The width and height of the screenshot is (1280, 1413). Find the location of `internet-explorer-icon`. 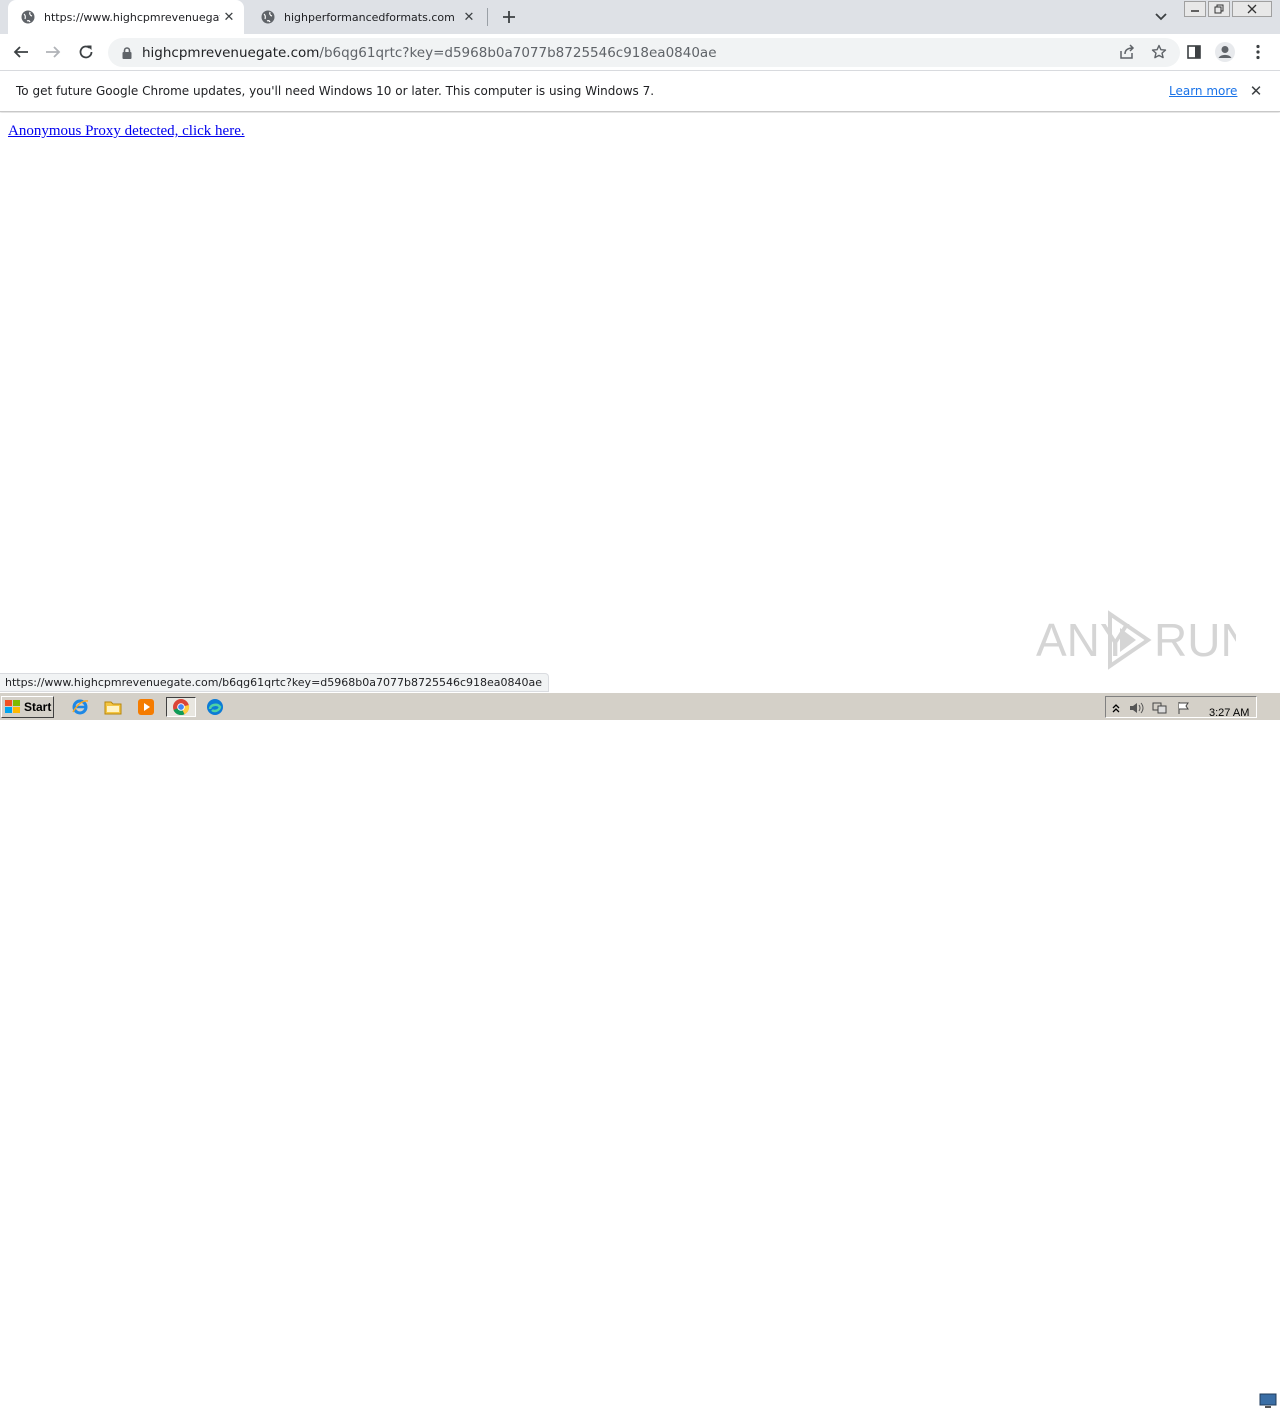

internet-explorer-icon is located at coordinates (80, 707).